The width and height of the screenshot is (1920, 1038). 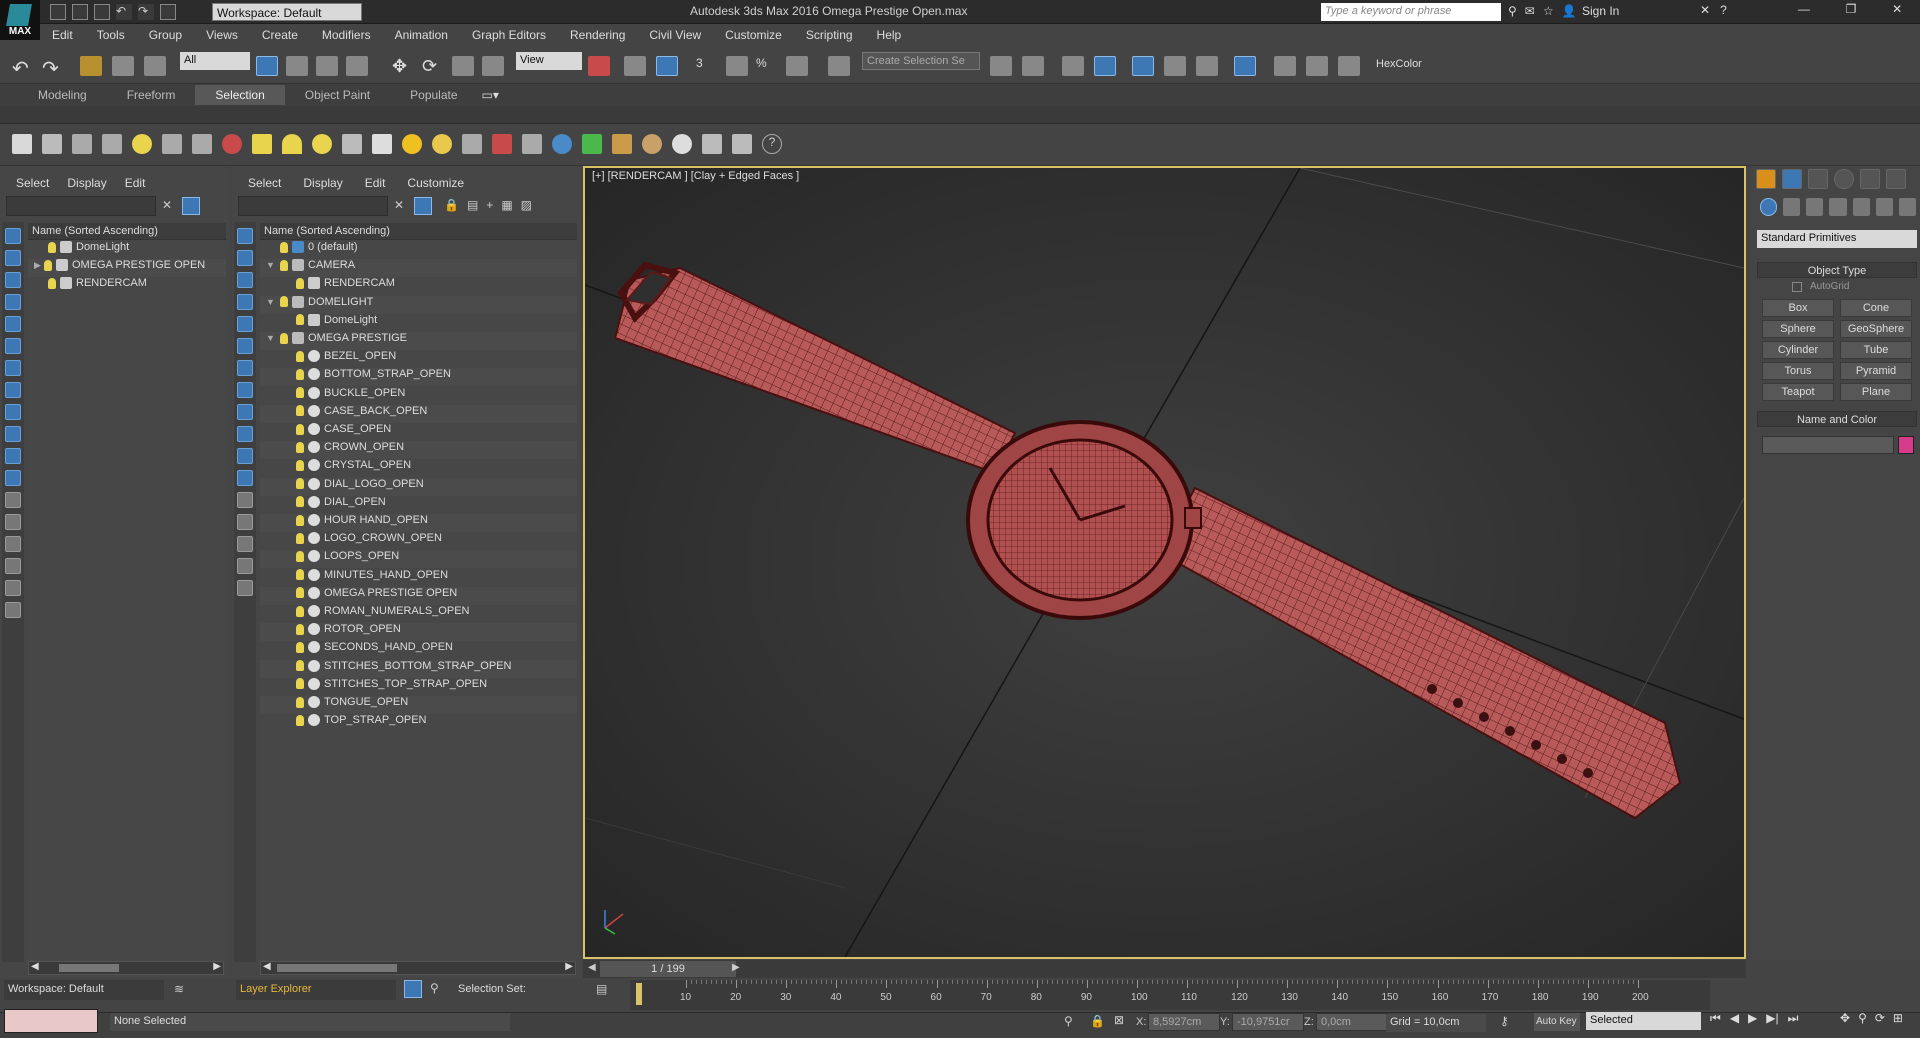 I want to click on workspace-selector: Workspace: Default, so click(x=84, y=990).